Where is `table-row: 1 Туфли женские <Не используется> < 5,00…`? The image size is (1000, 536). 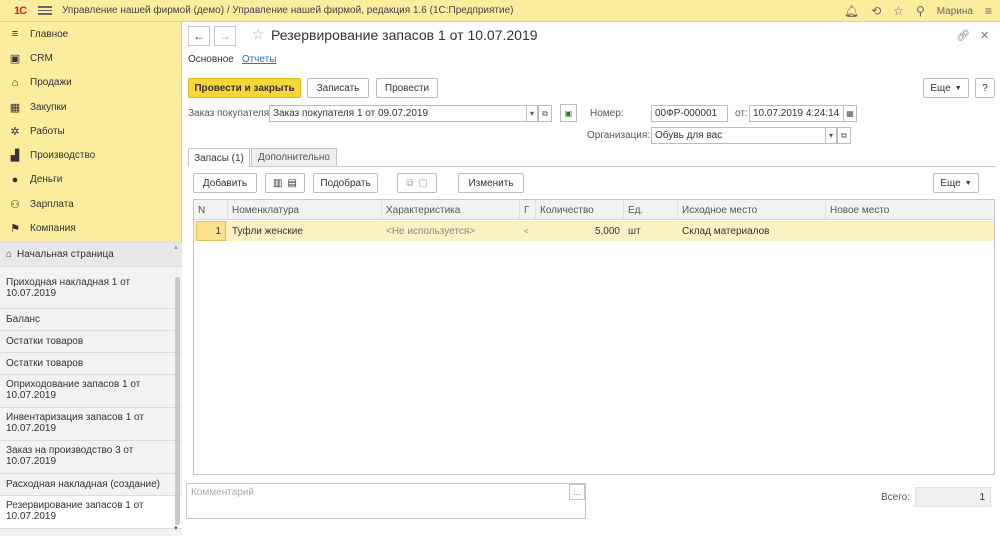 table-row: 1 Туфли женские <Не используется> < 5,00… is located at coordinates (594, 231).